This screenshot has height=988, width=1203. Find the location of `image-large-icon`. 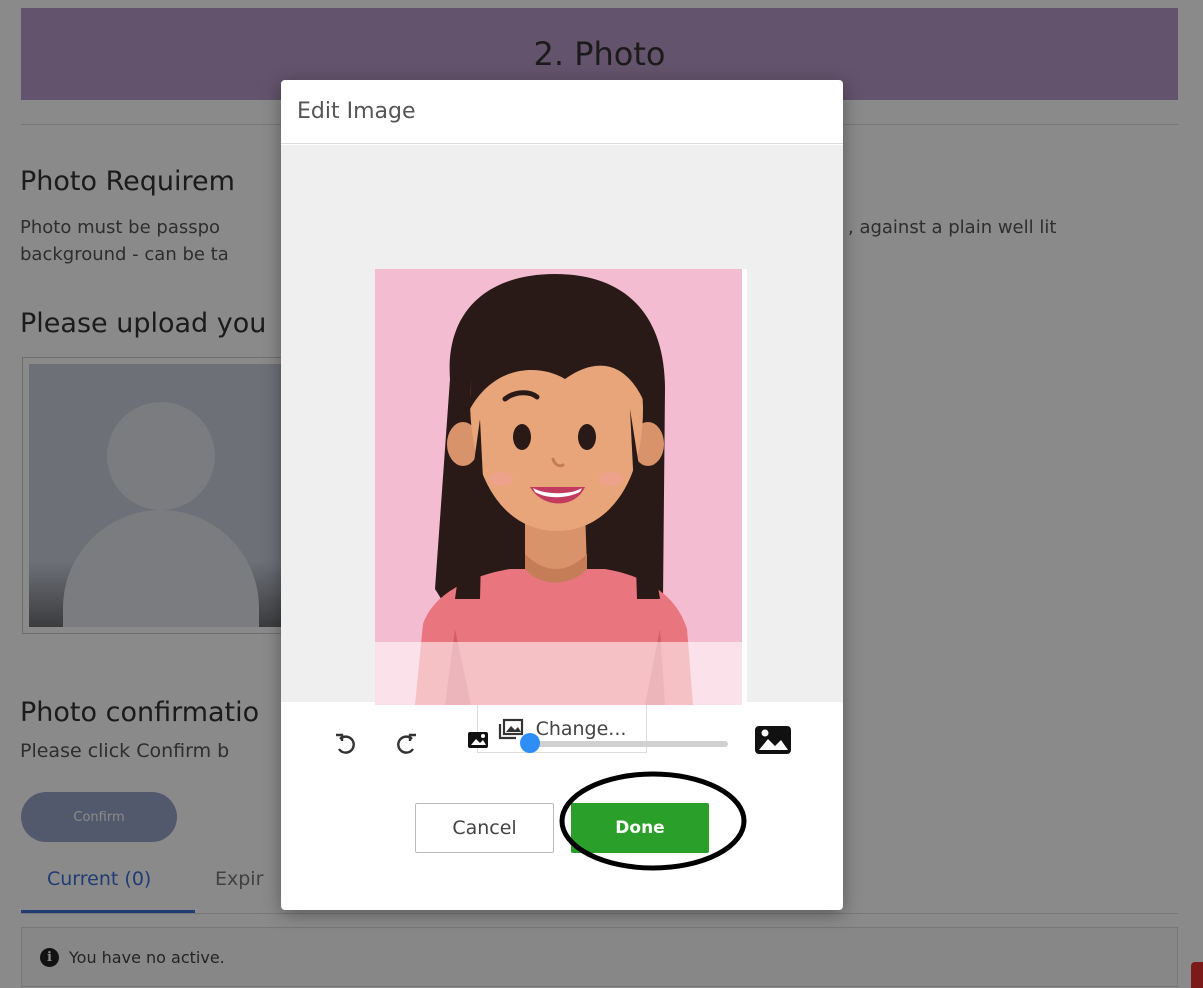

image-large-icon is located at coordinates (773, 740).